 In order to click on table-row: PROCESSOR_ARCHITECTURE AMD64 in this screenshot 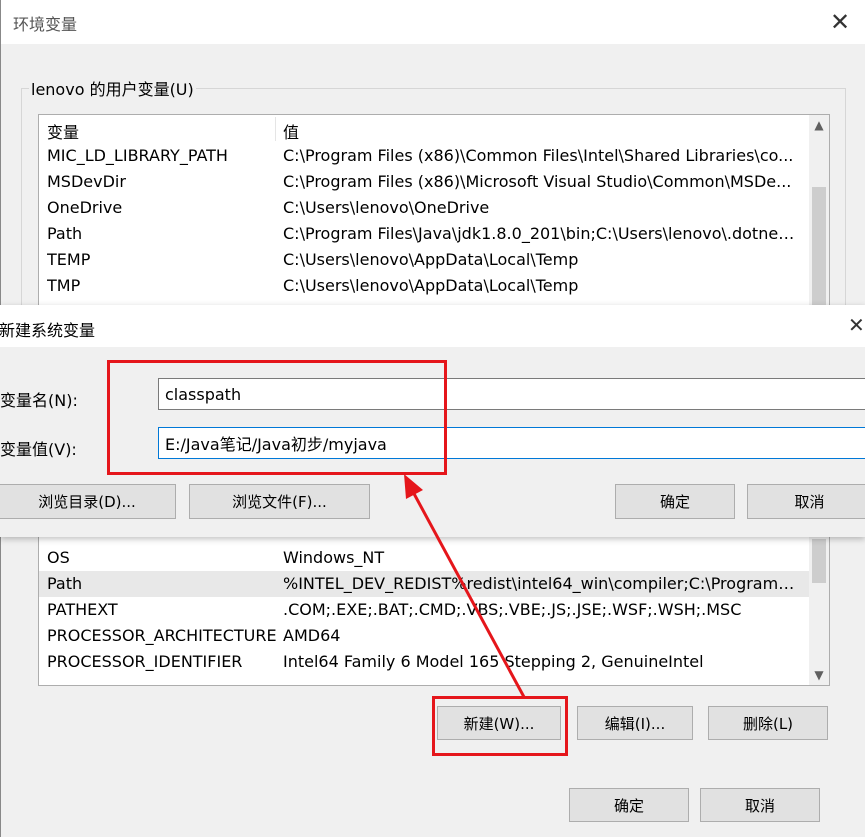, I will do `click(434, 636)`.